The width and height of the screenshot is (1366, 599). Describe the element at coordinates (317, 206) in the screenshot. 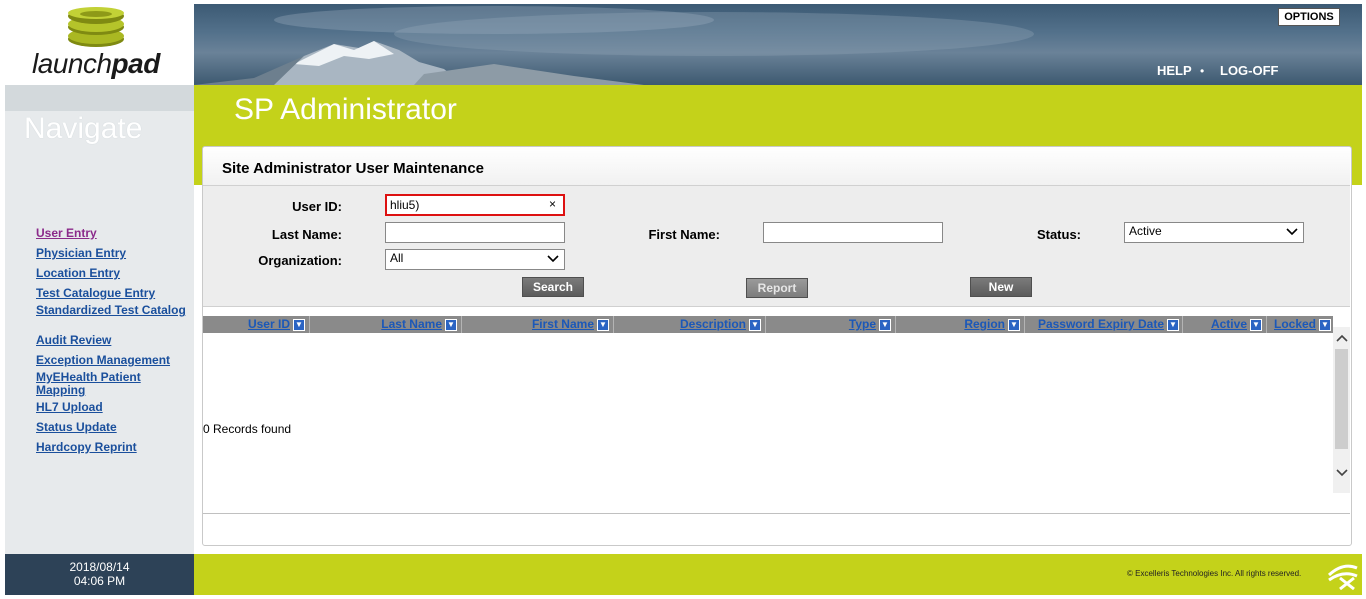

I see `user-id-label: User ID:` at that location.